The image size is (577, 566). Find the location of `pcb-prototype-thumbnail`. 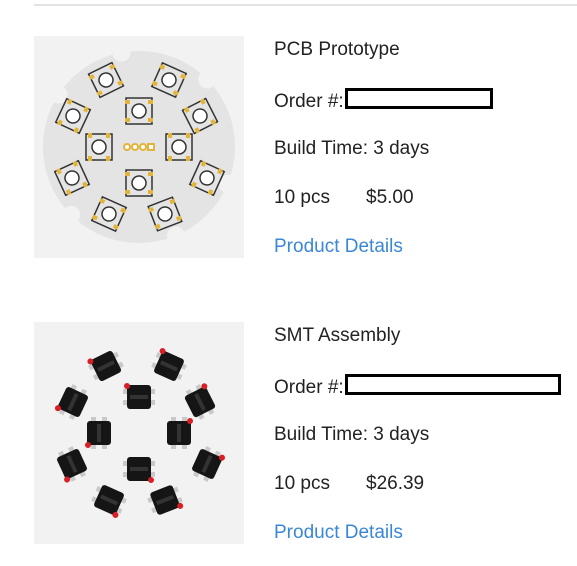

pcb-prototype-thumbnail is located at coordinates (139, 147).